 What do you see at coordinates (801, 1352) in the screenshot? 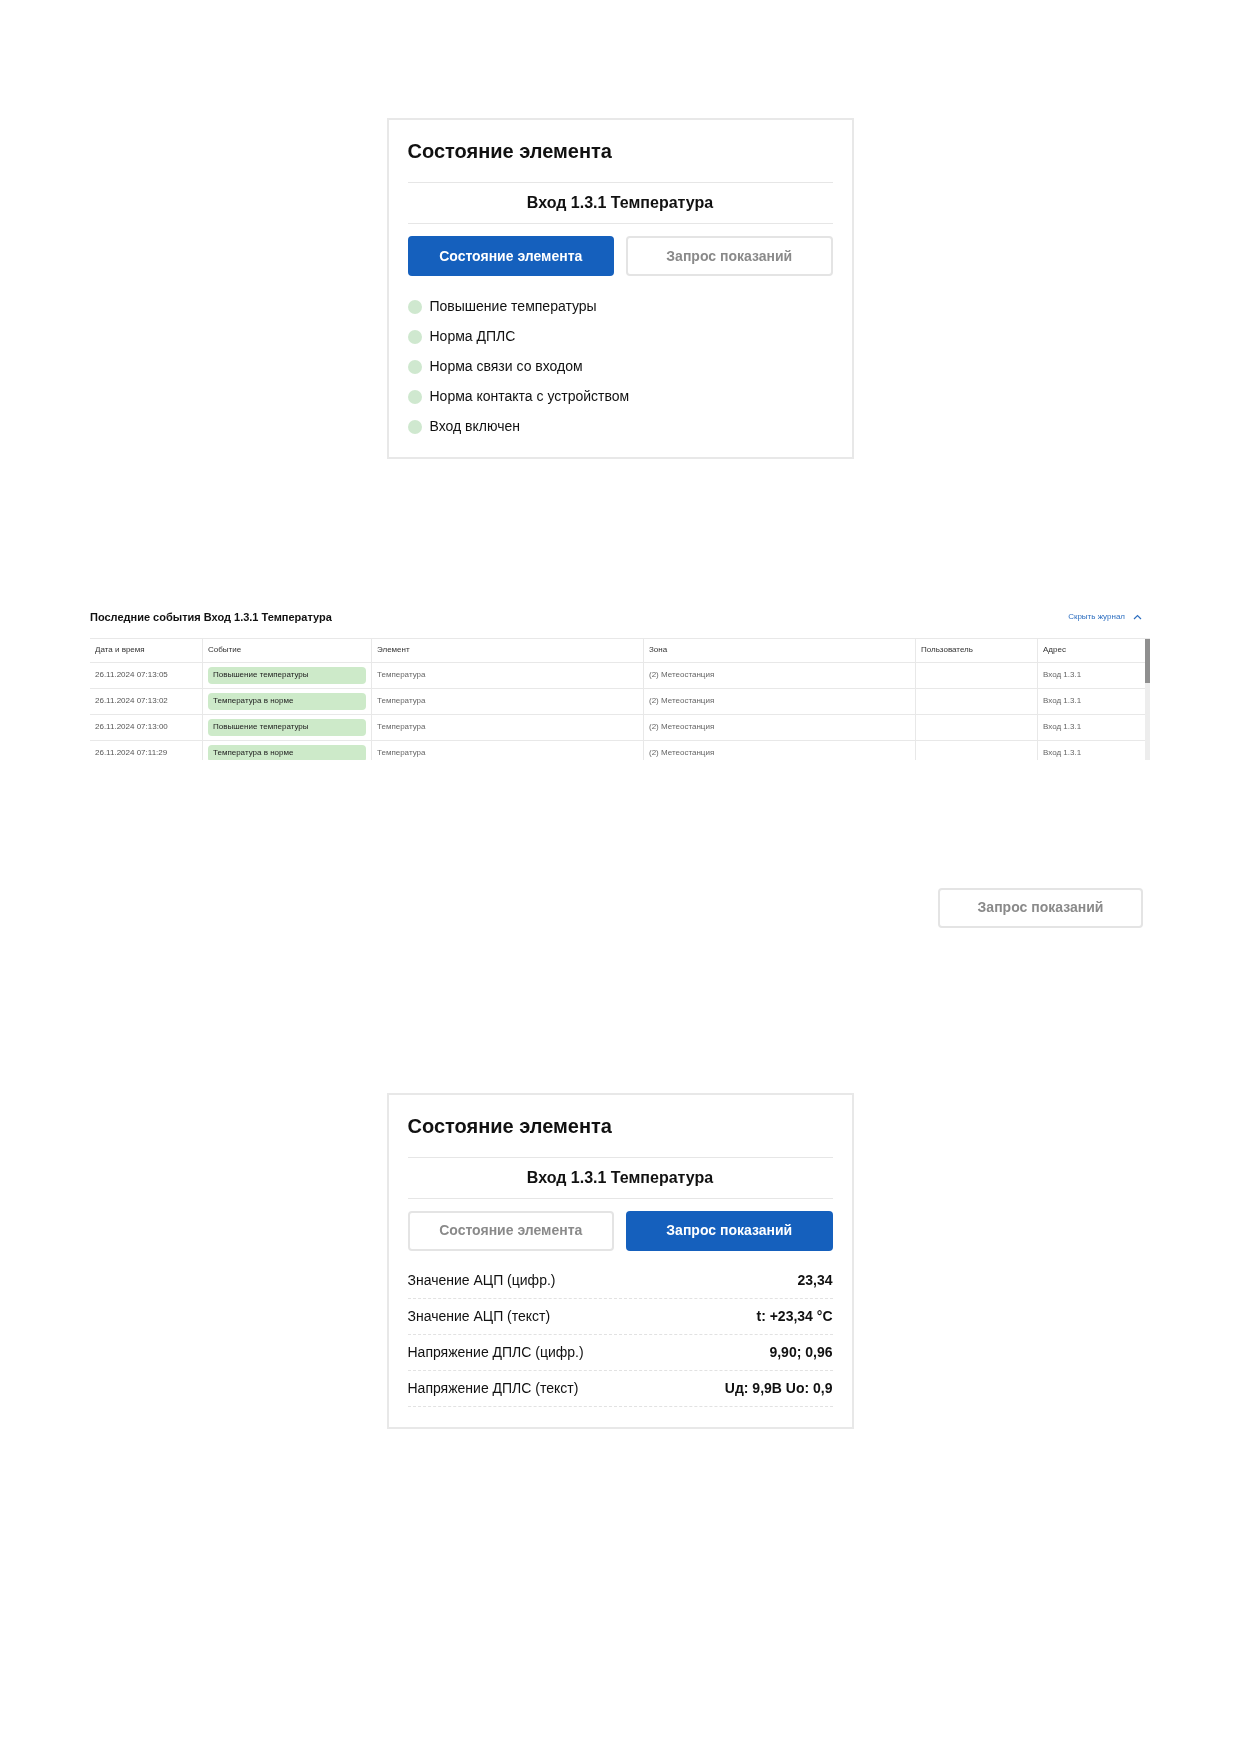
I see `reading-value: 9,90; 0,96` at bounding box center [801, 1352].